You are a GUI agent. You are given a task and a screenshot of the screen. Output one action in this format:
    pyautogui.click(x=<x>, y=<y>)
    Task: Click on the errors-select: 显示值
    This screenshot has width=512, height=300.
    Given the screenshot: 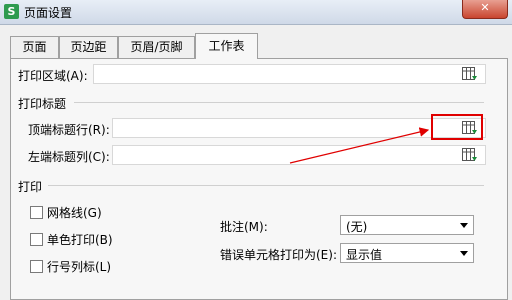 What is the action you would take?
    pyautogui.click(x=407, y=253)
    